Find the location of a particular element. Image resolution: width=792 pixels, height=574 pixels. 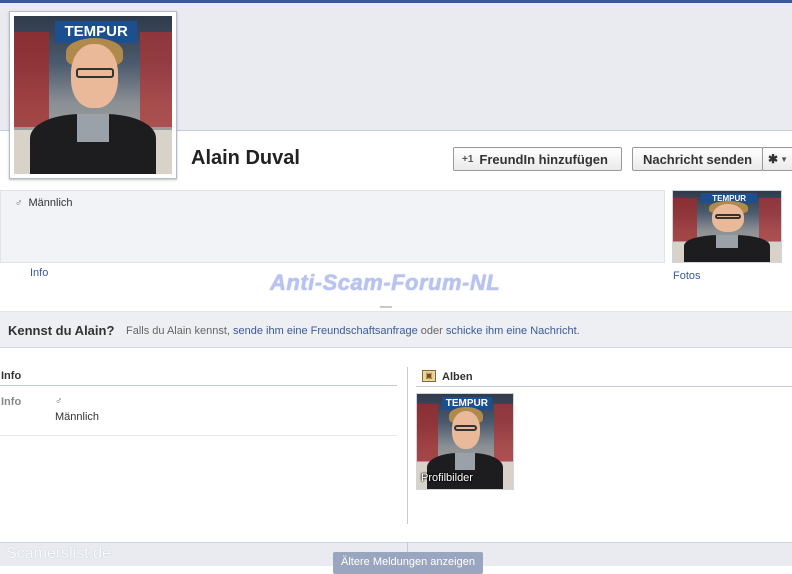

tab-info: Info is located at coordinates (39, 273).